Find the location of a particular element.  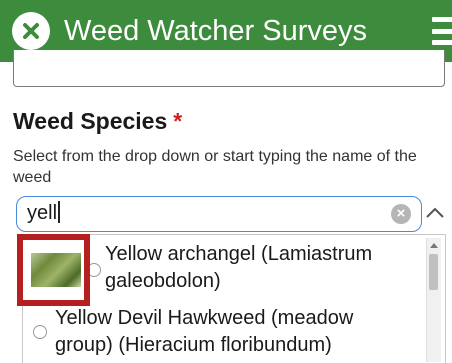

page-title: Weed Watcher Surveys is located at coordinates (215, 31).